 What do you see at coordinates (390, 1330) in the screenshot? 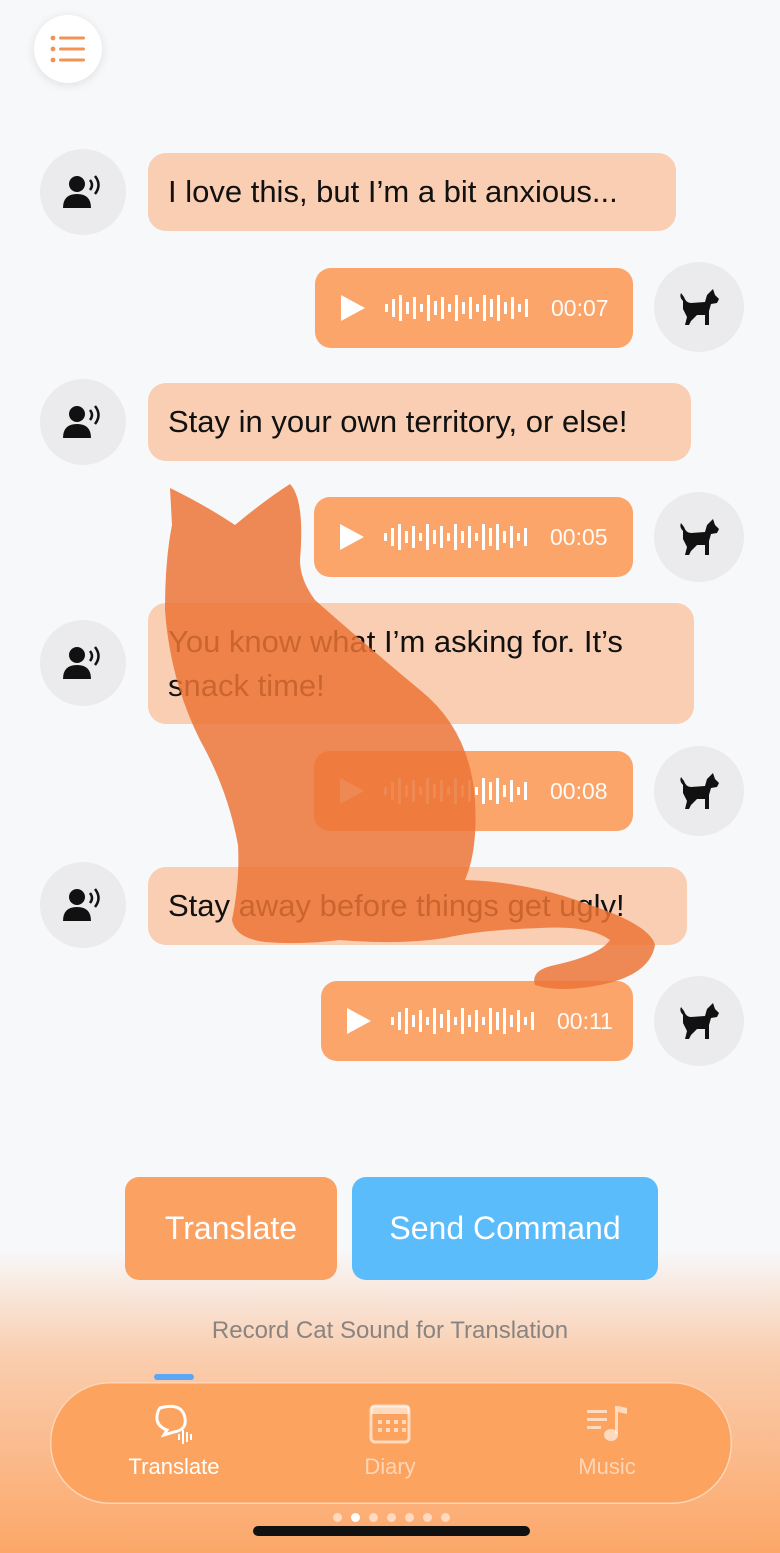
I see `record-hint: Record Cat Sound for Translation` at bounding box center [390, 1330].